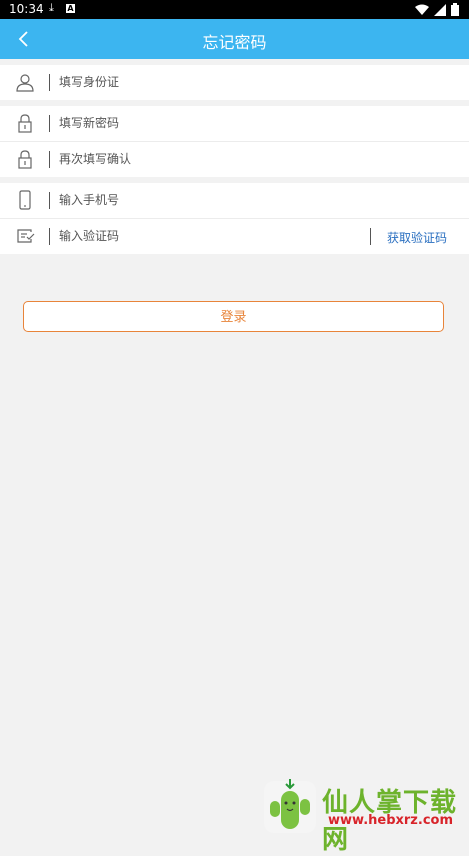  I want to click on phone-row, so click(234, 201).